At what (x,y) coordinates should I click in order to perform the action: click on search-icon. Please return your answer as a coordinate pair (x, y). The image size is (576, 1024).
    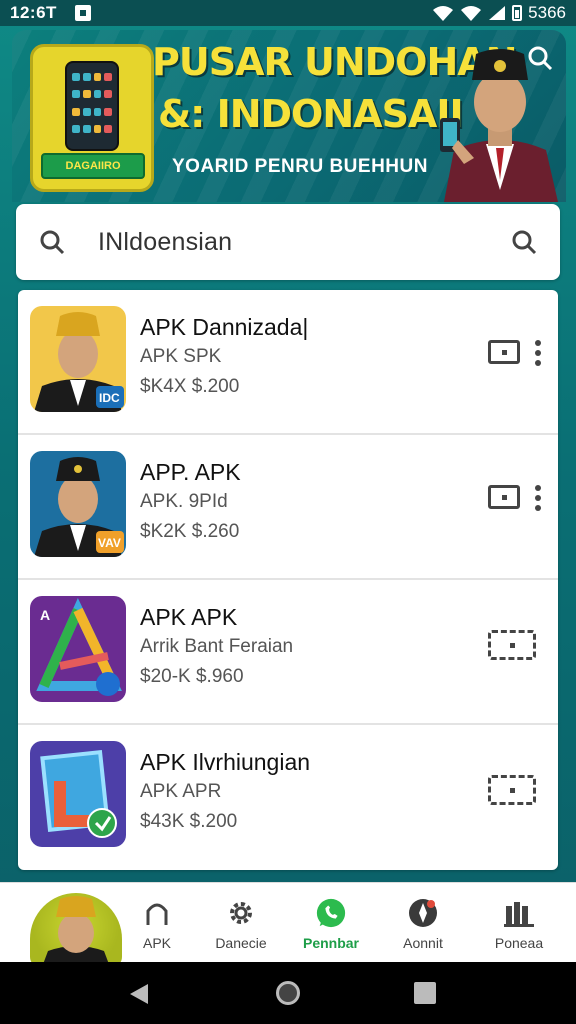
    Looking at the image, I should click on (52, 242).